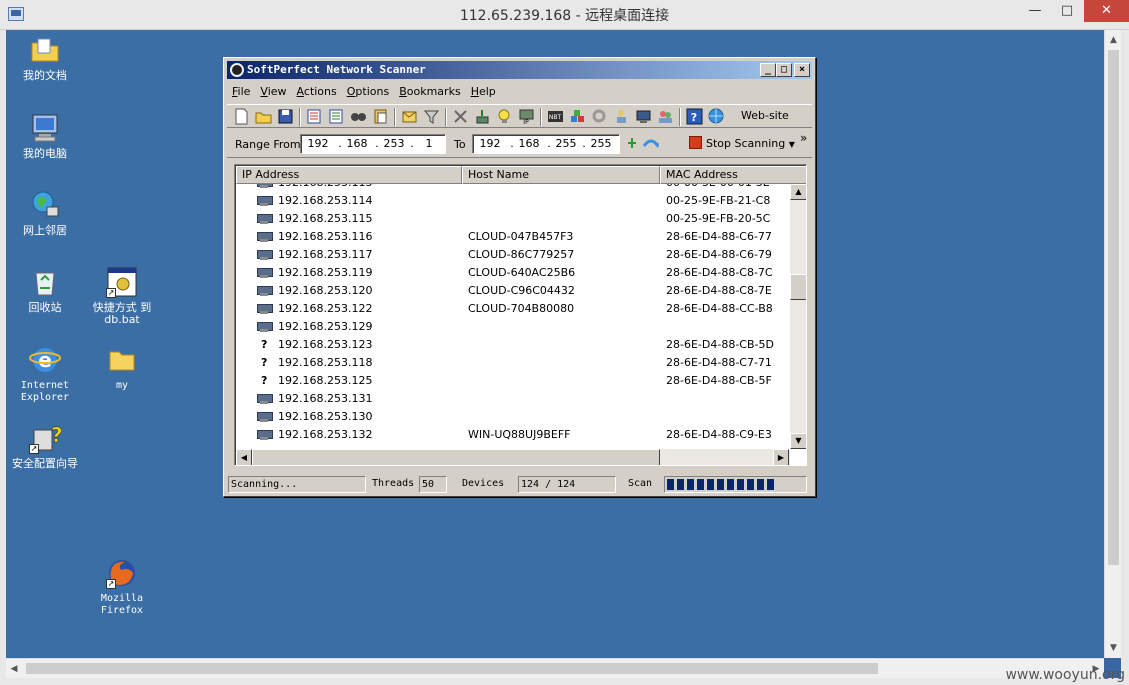  What do you see at coordinates (358, 116) in the screenshot?
I see `find-icon` at bounding box center [358, 116].